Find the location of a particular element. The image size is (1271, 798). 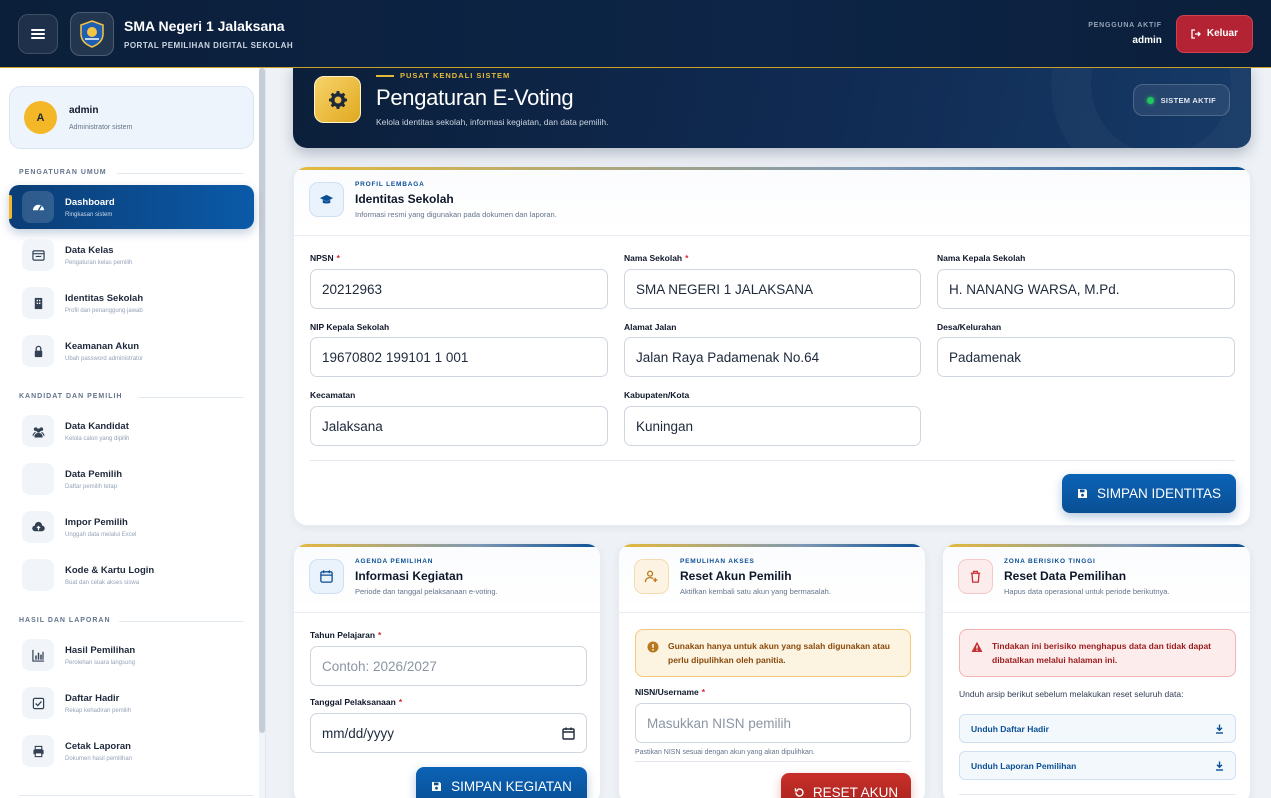

reset-account-button: RESET AKUN is located at coordinates (846, 785).